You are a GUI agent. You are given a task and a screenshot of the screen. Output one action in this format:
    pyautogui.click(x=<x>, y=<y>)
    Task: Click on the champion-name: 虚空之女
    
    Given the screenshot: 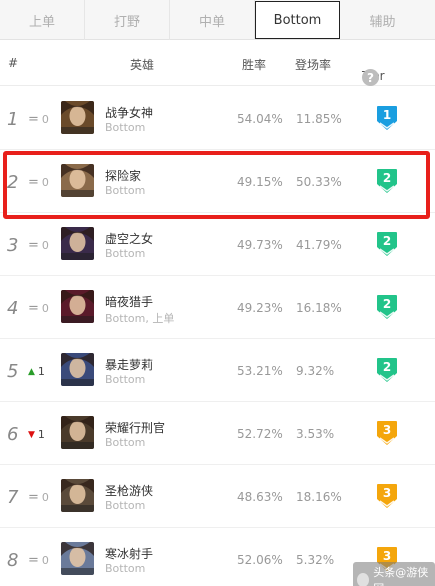 What is the action you would take?
    pyautogui.click(x=129, y=238)
    